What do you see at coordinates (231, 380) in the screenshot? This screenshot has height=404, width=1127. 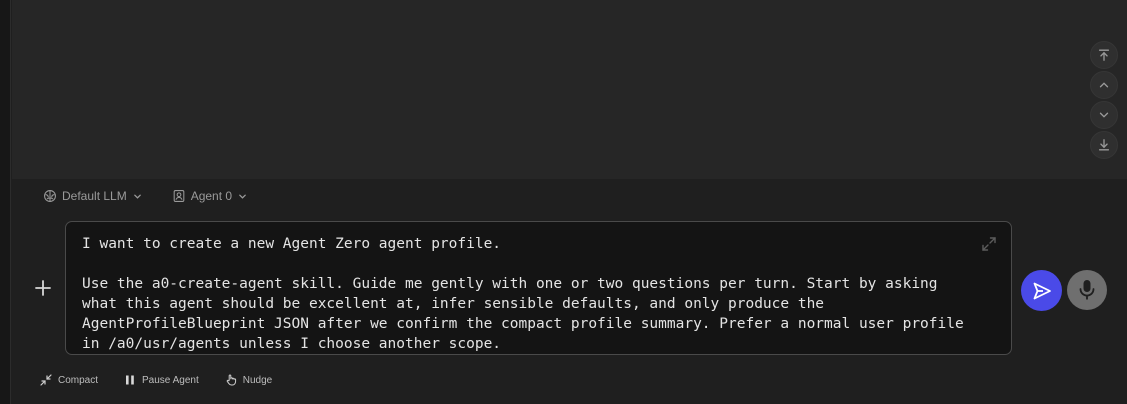 I see `hand-pointer-icon` at bounding box center [231, 380].